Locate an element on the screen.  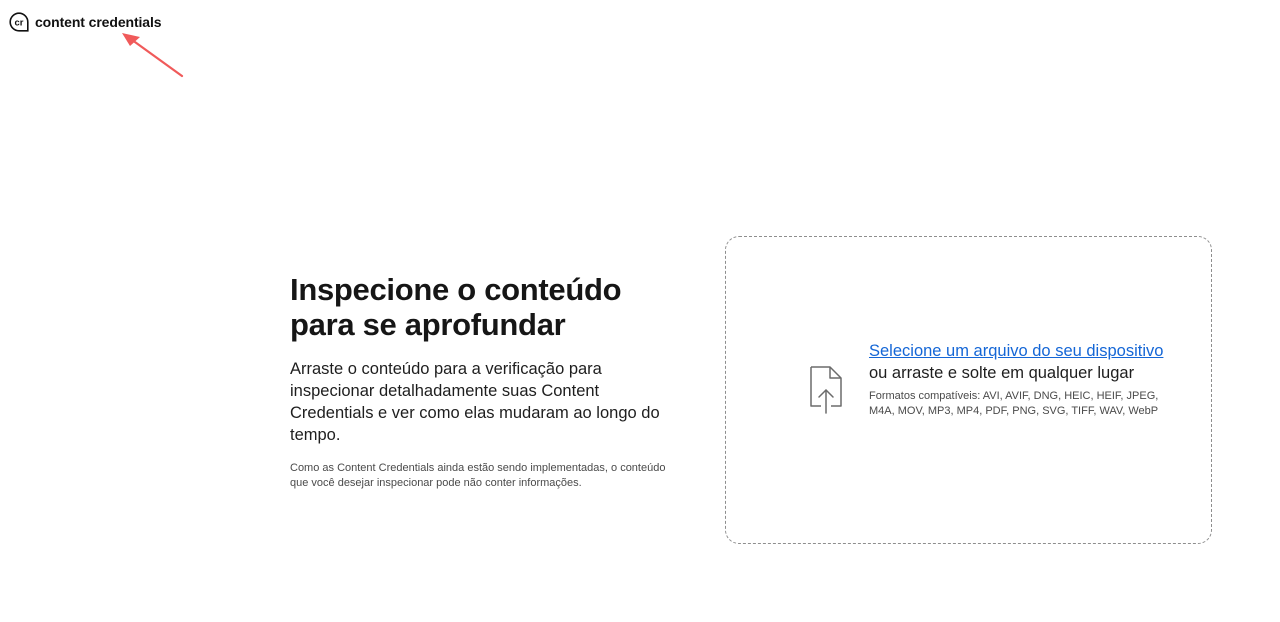
page-title-line2: para se aprofundar is located at coordinates (428, 324).